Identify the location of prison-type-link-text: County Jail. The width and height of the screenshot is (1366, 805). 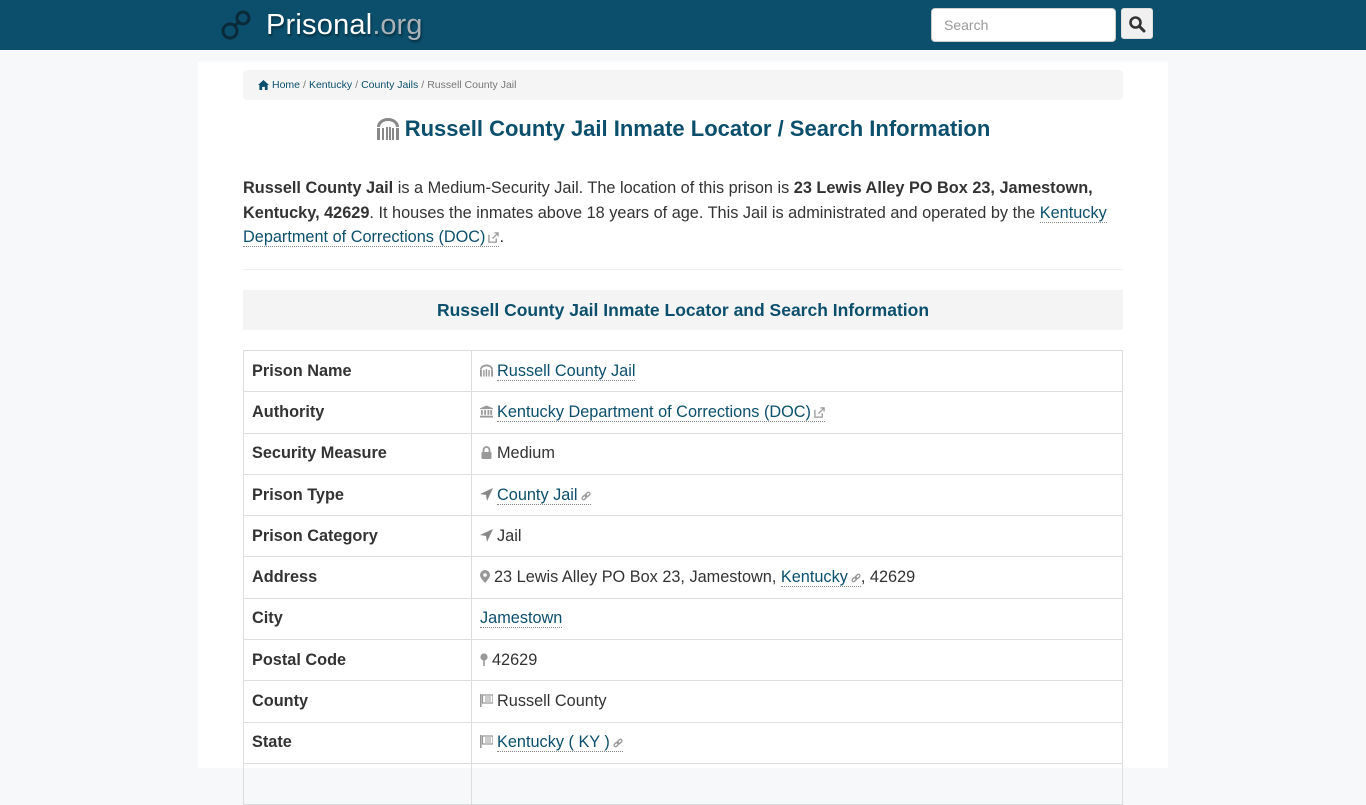
(537, 494).